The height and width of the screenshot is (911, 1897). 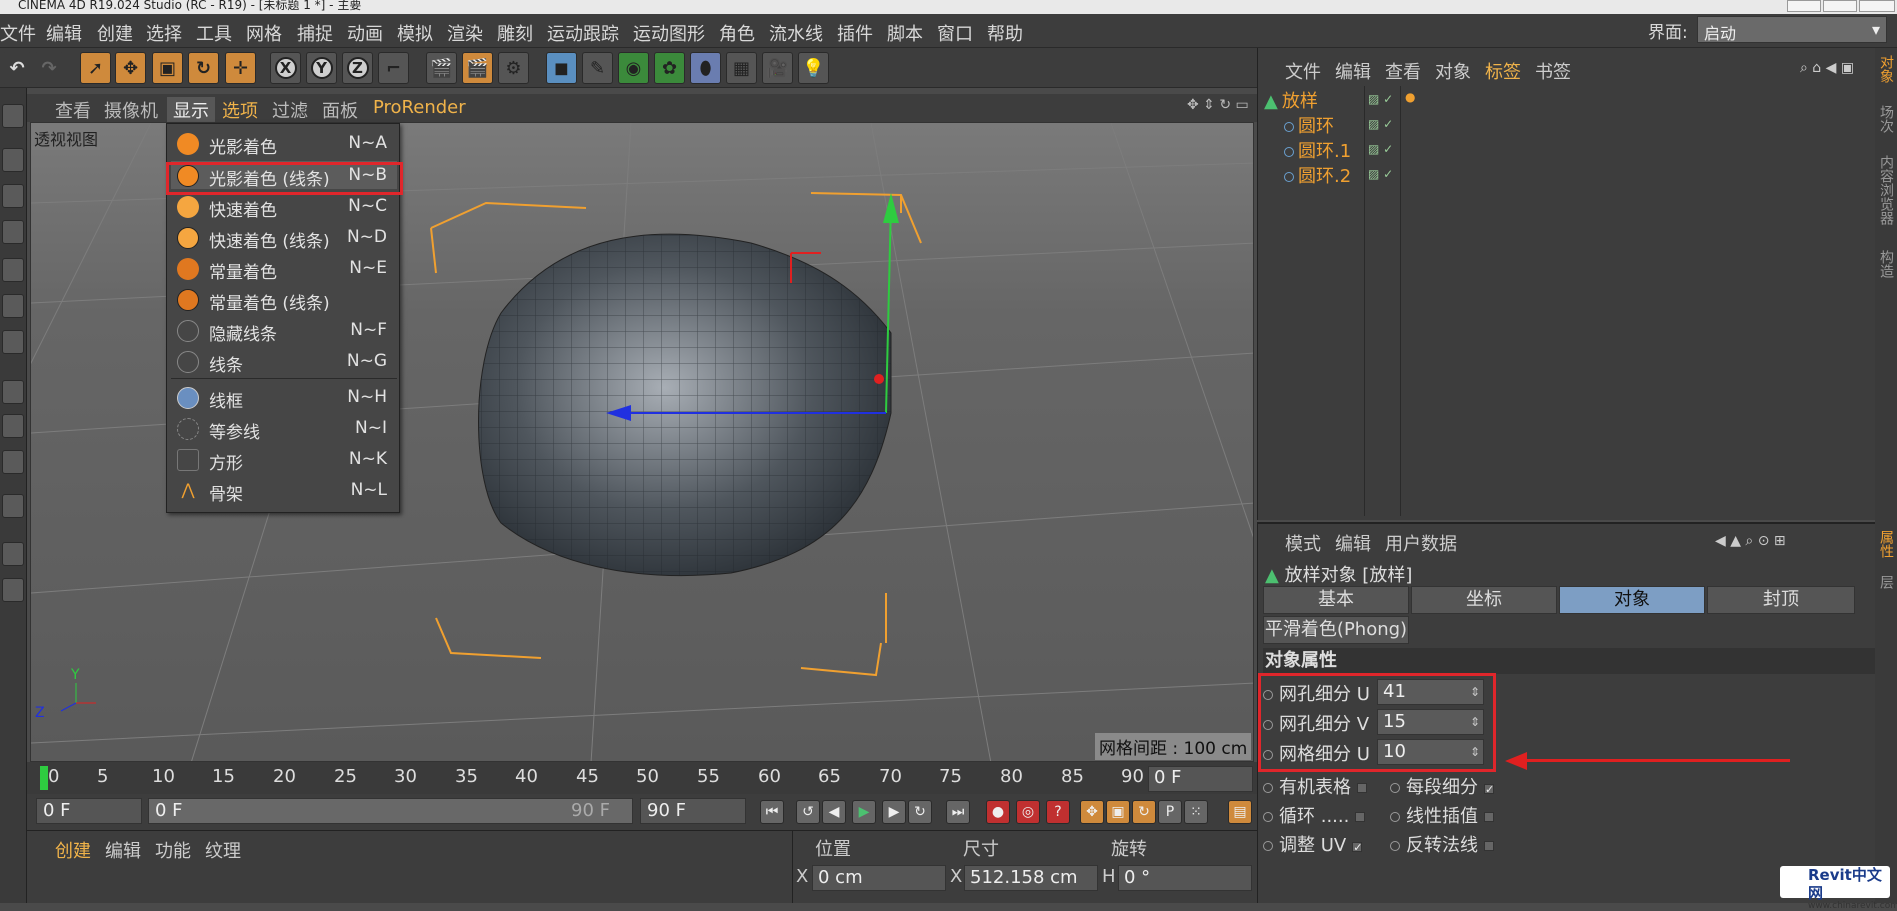 What do you see at coordinates (1886, 69) in the screenshot?
I see `right-tab-objects: 对象` at bounding box center [1886, 69].